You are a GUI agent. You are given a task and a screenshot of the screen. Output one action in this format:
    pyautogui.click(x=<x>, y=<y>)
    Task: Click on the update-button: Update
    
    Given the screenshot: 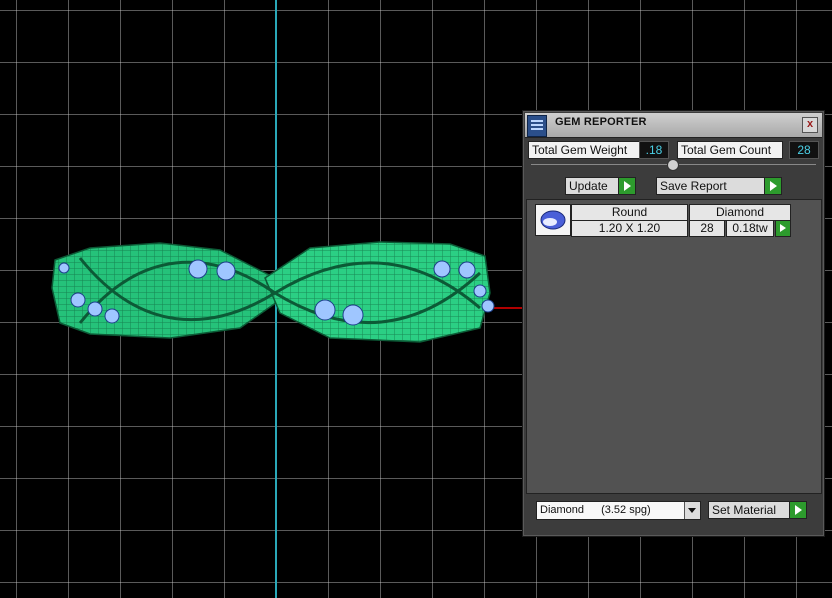 What is the action you would take?
    pyautogui.click(x=600, y=186)
    